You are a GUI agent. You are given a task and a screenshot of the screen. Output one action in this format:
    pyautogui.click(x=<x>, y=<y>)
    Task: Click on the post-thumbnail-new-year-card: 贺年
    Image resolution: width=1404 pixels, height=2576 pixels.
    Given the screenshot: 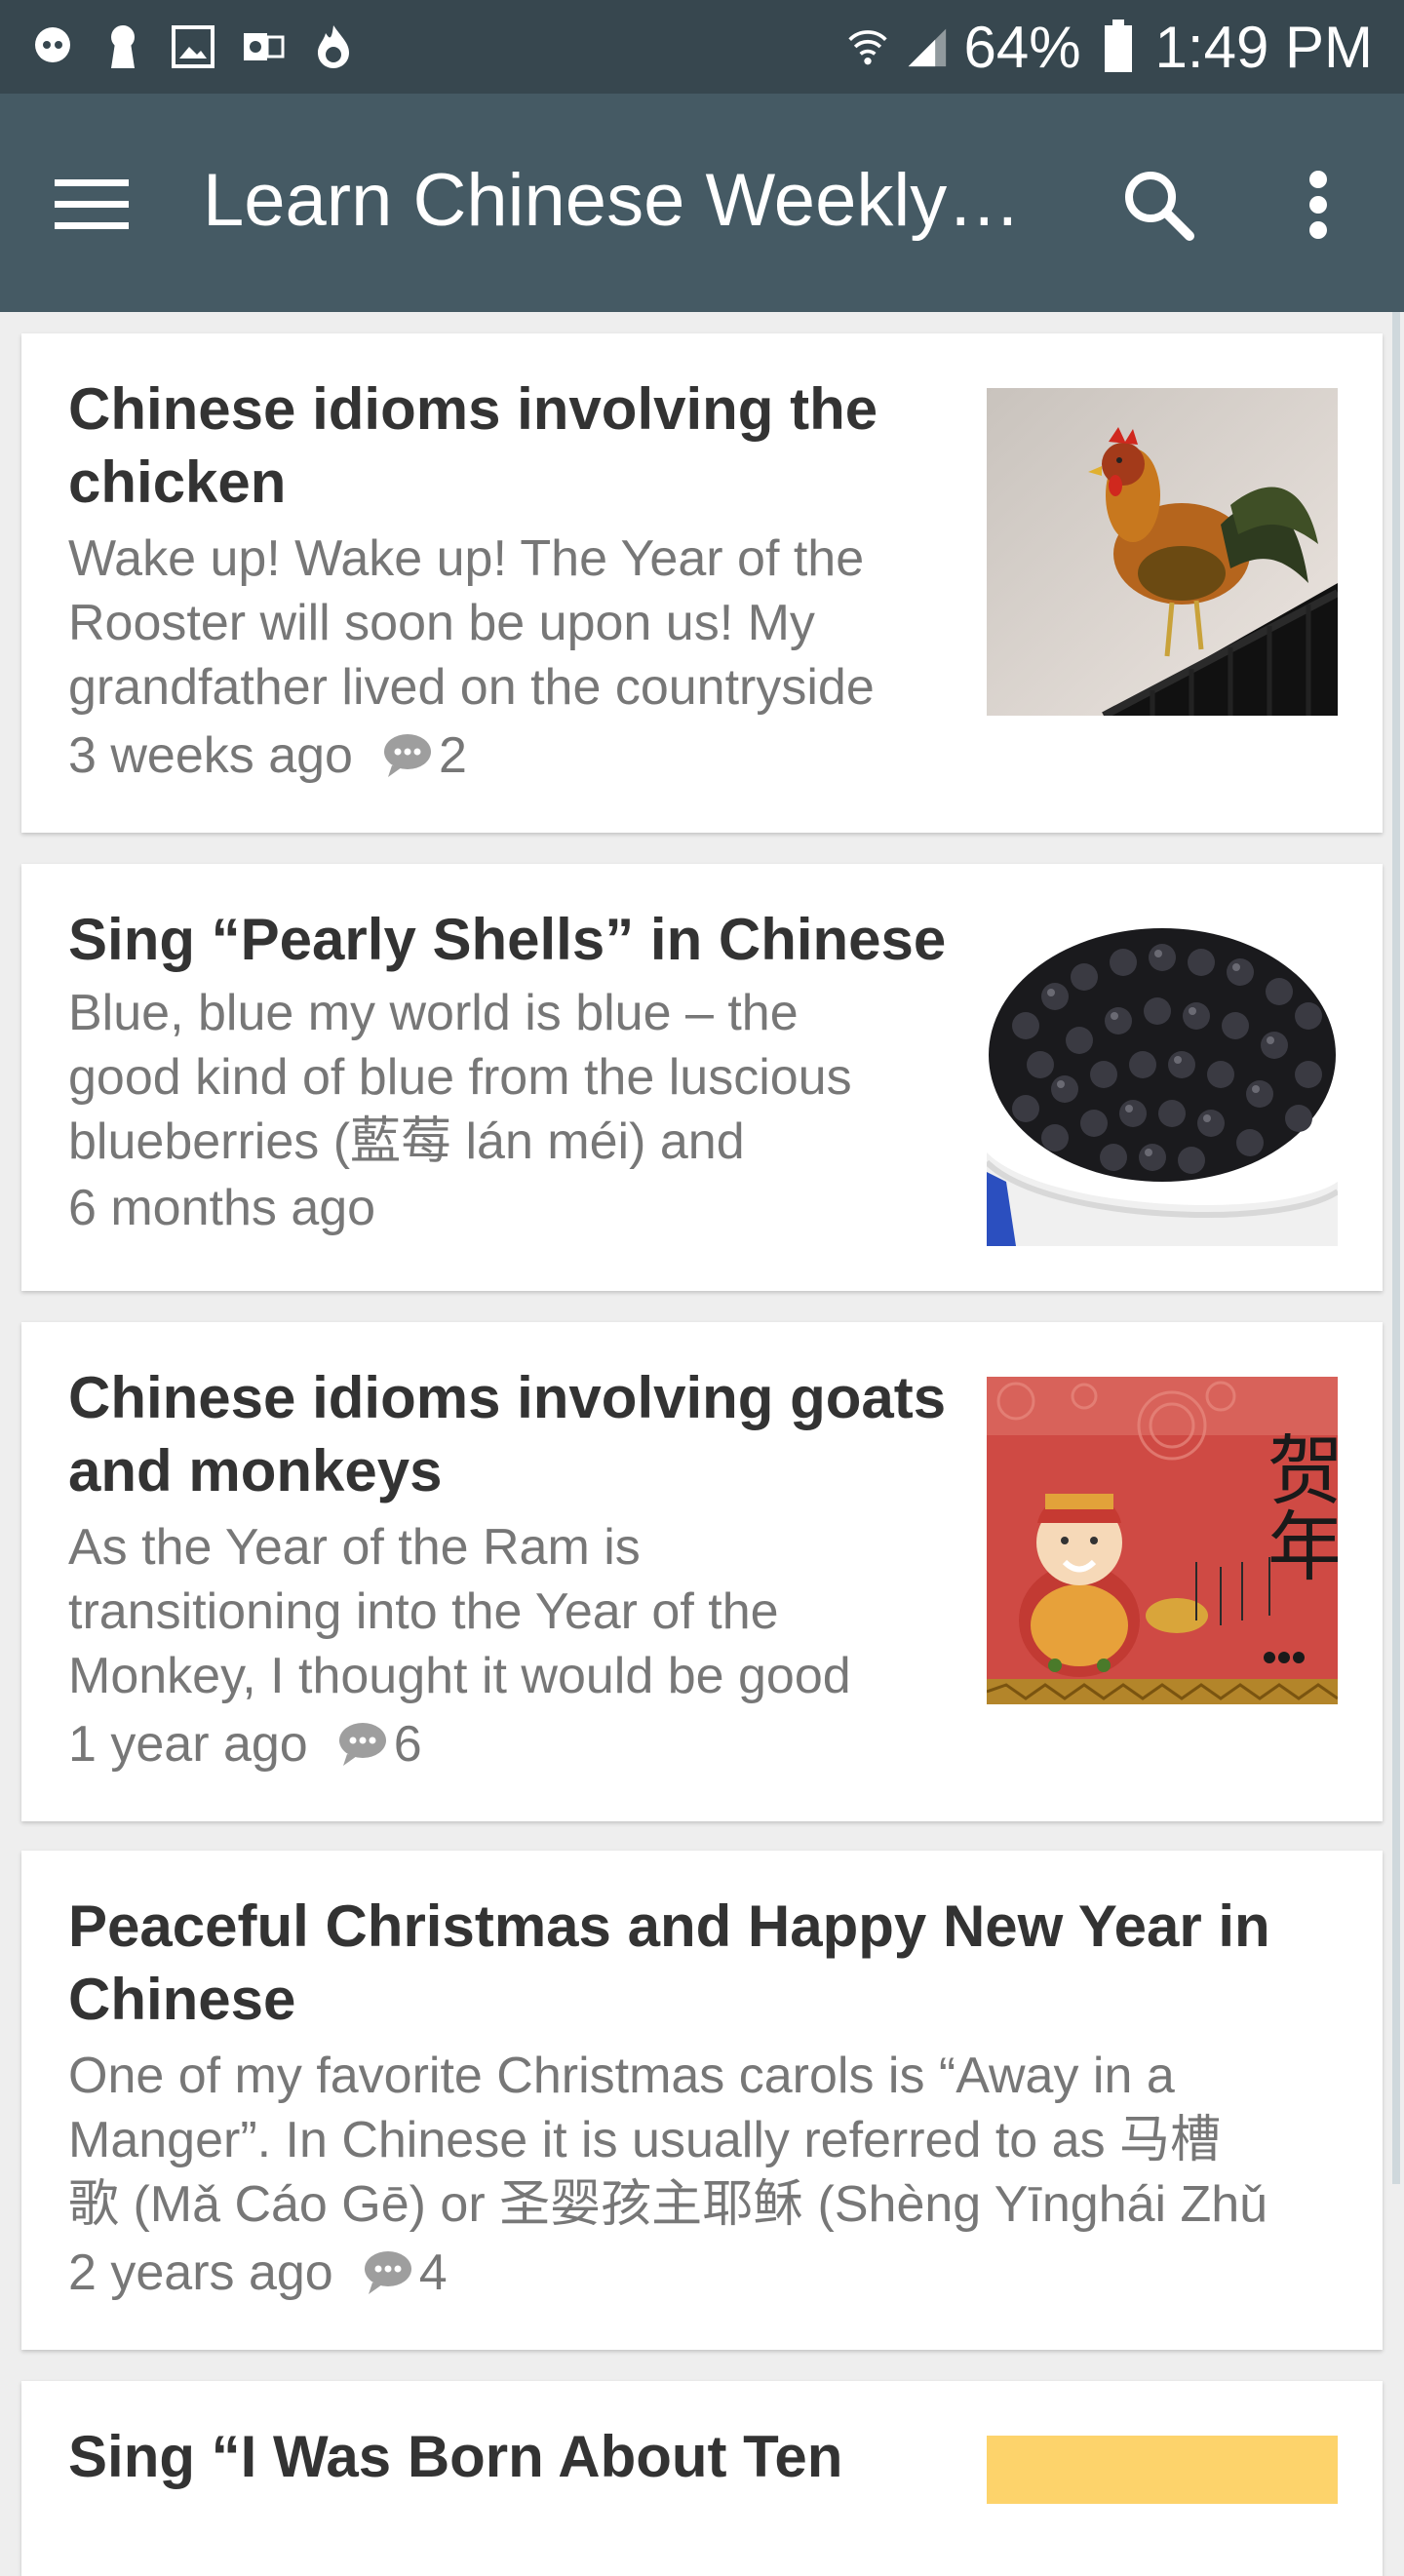 What is the action you would take?
    pyautogui.click(x=1162, y=1540)
    